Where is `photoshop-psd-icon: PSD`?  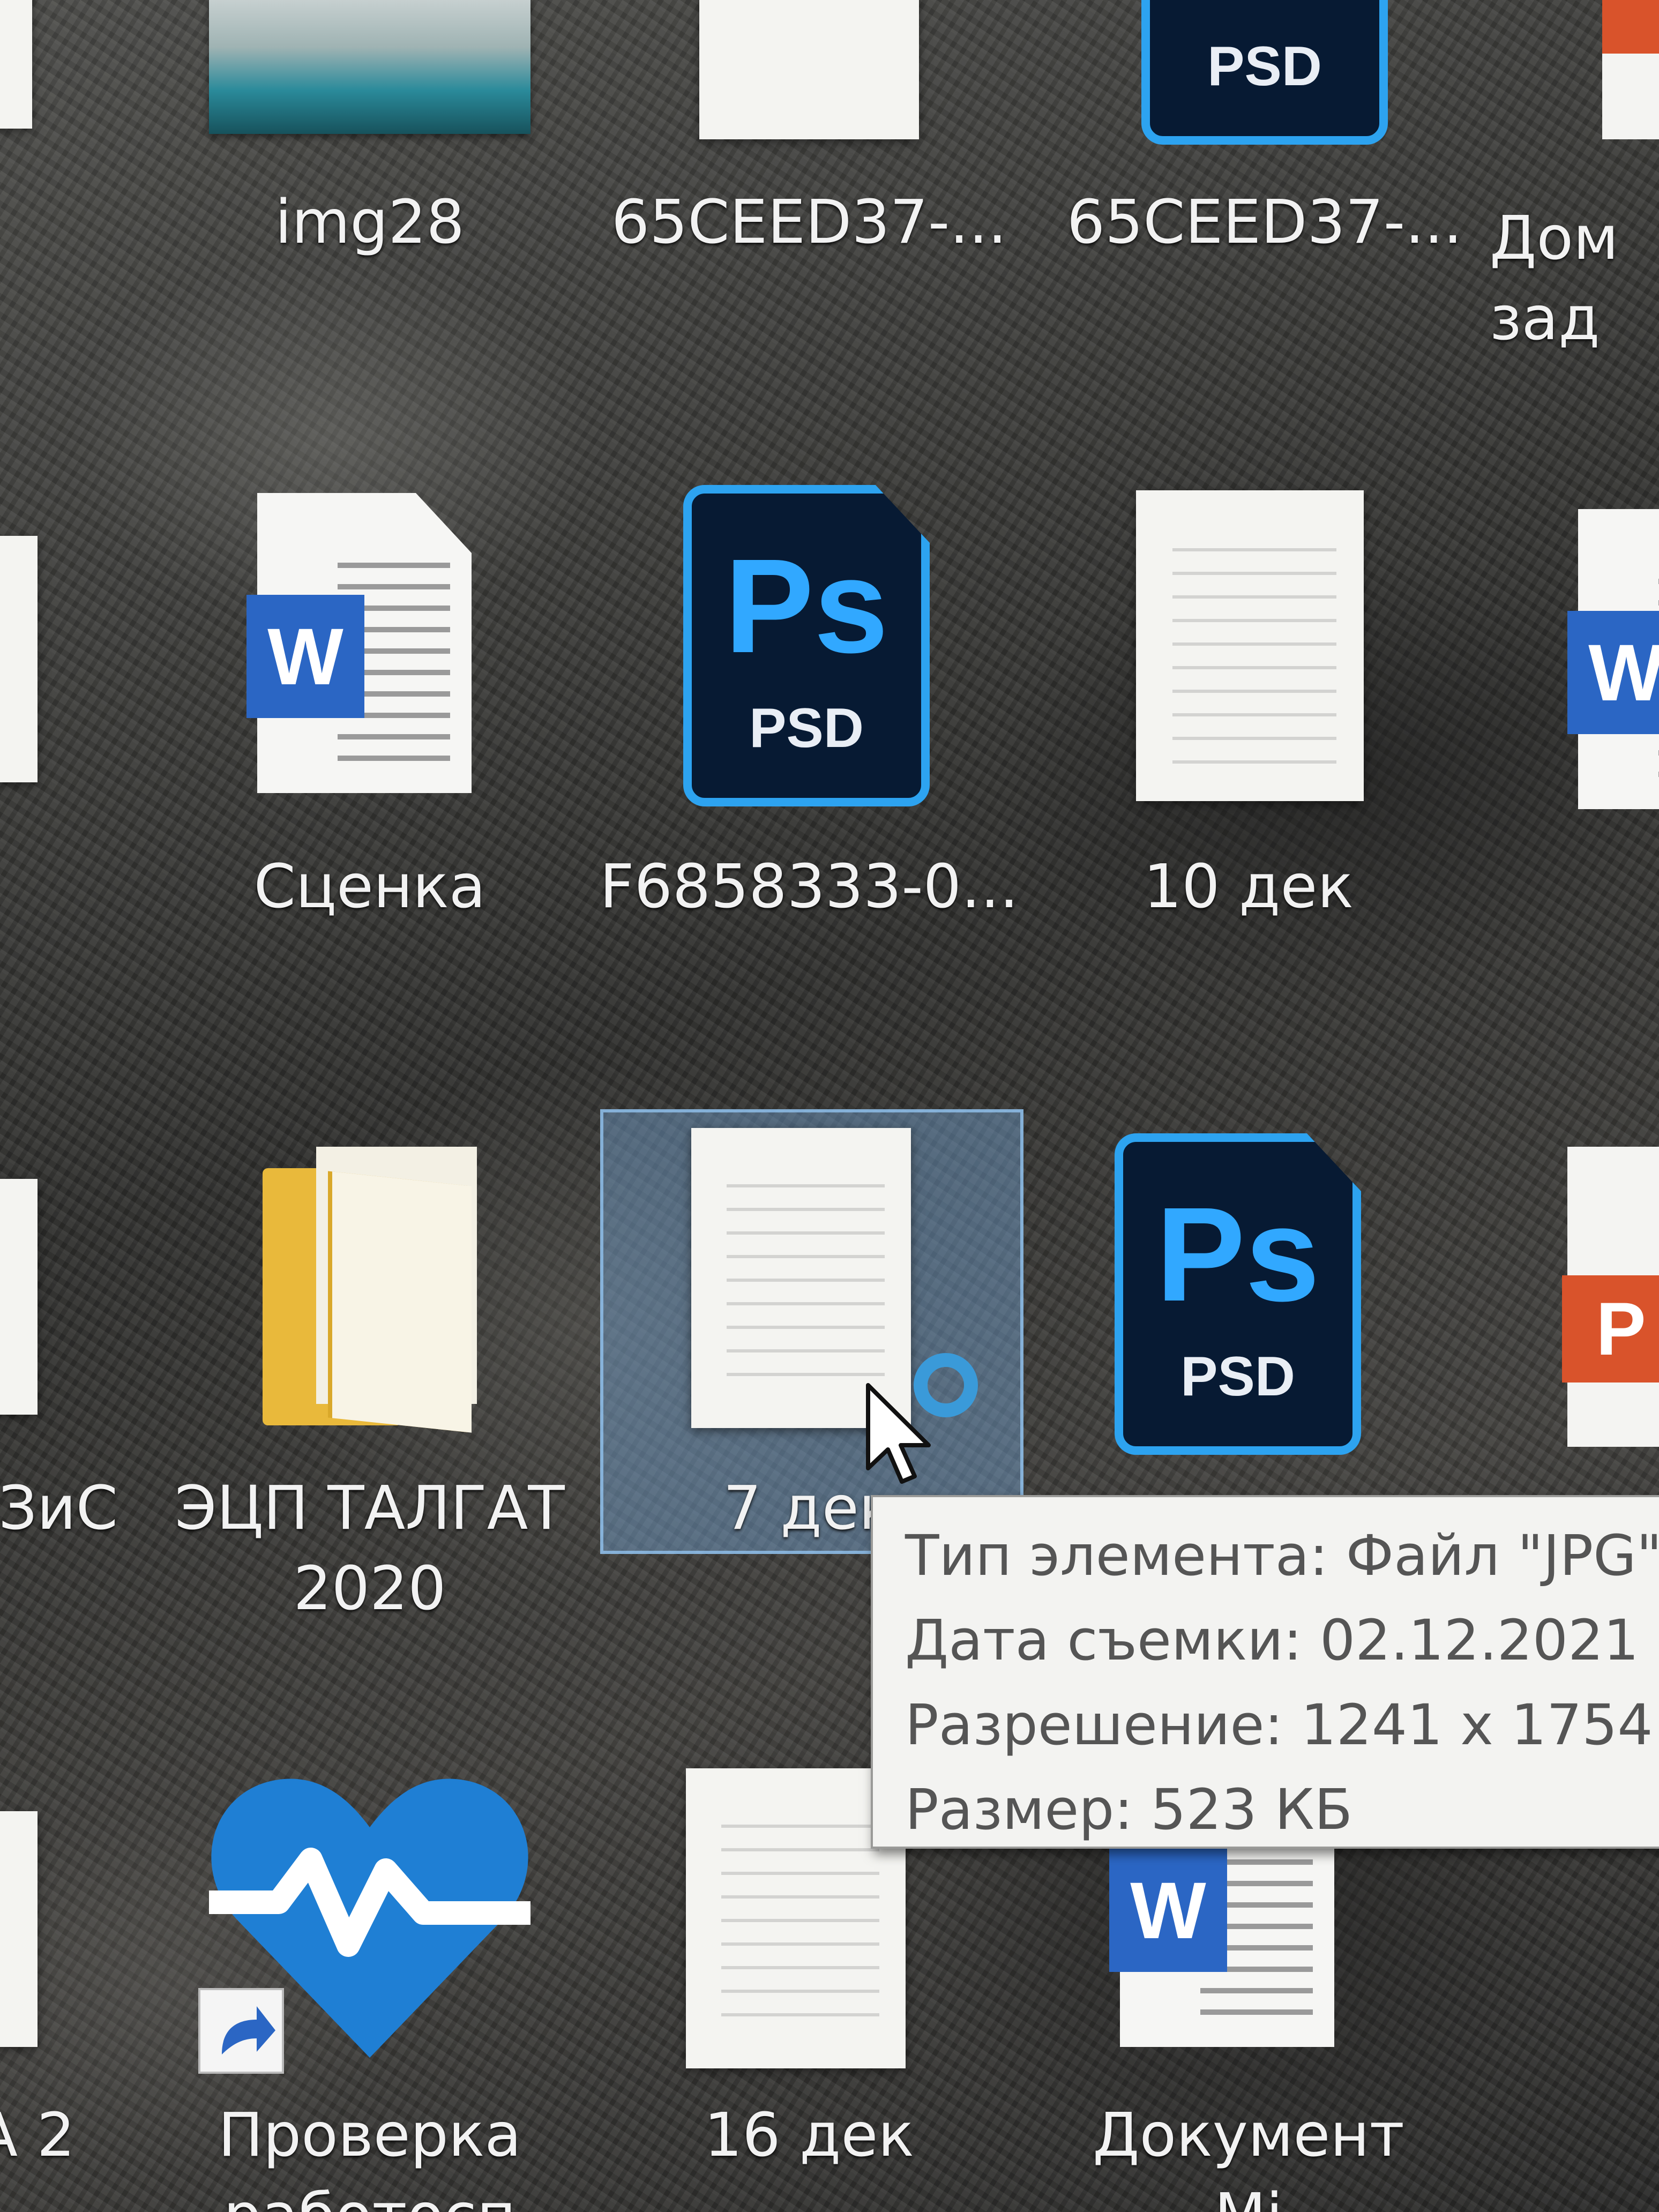
photoshop-psd-icon: PSD is located at coordinates (1264, 72).